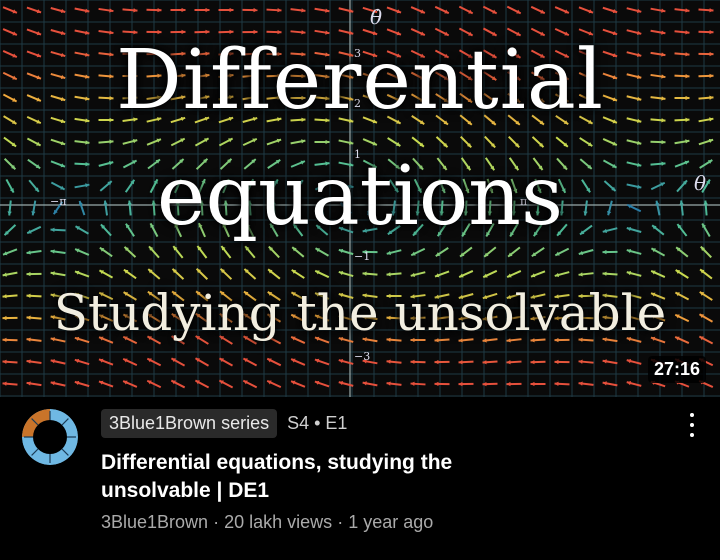  Describe the element at coordinates (50, 437) in the screenshot. I see `channel-avatar` at that location.